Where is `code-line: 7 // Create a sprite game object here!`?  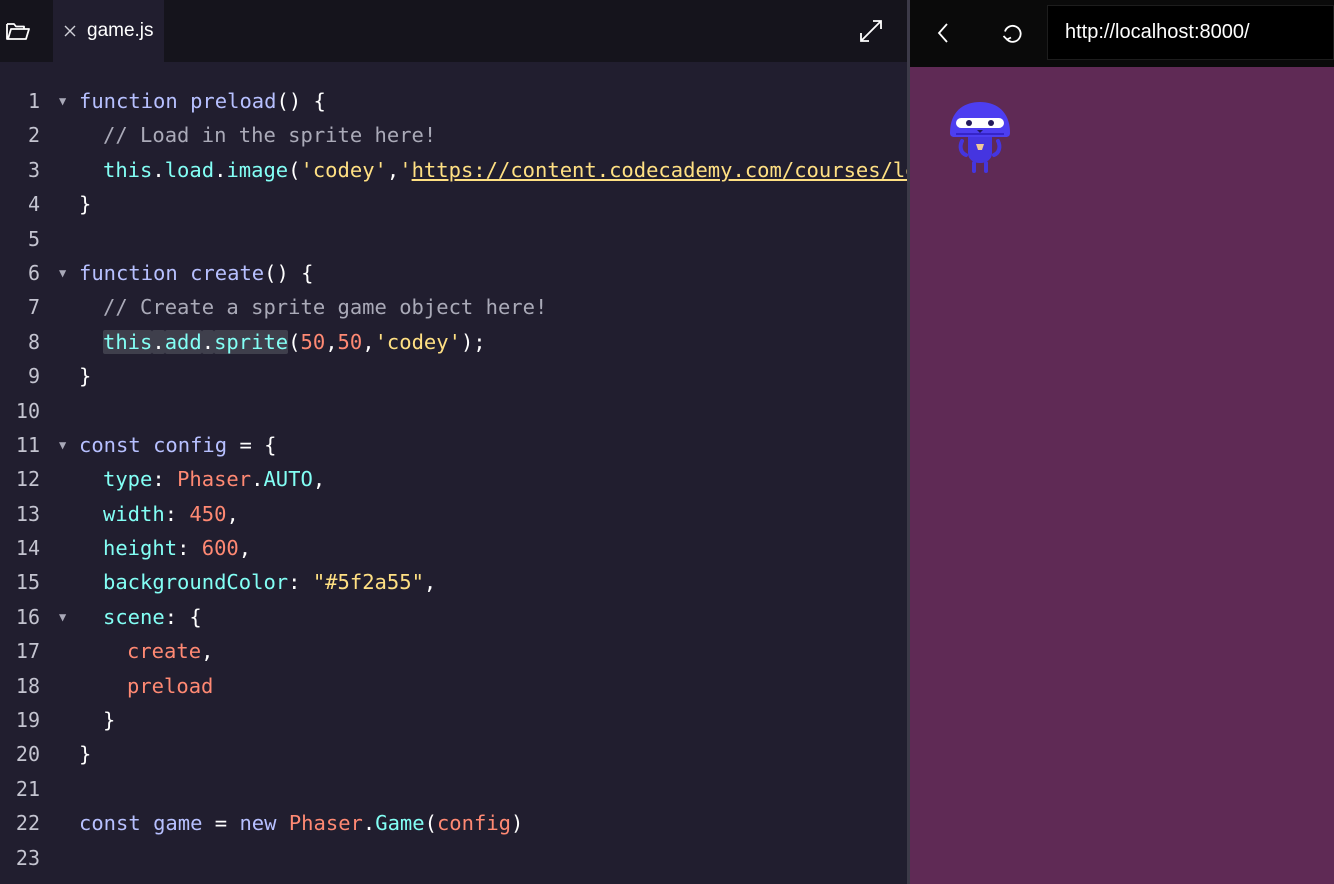
code-line: 7 // Create a sprite game object here! is located at coordinates (453, 307).